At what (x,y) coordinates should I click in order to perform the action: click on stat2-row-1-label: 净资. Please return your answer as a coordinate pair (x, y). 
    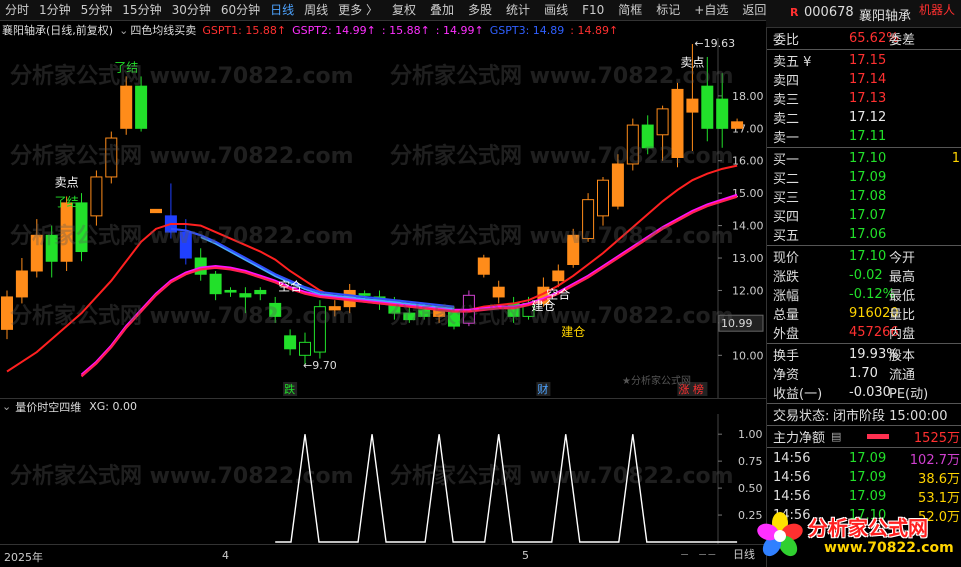
    Looking at the image, I should click on (786, 375).